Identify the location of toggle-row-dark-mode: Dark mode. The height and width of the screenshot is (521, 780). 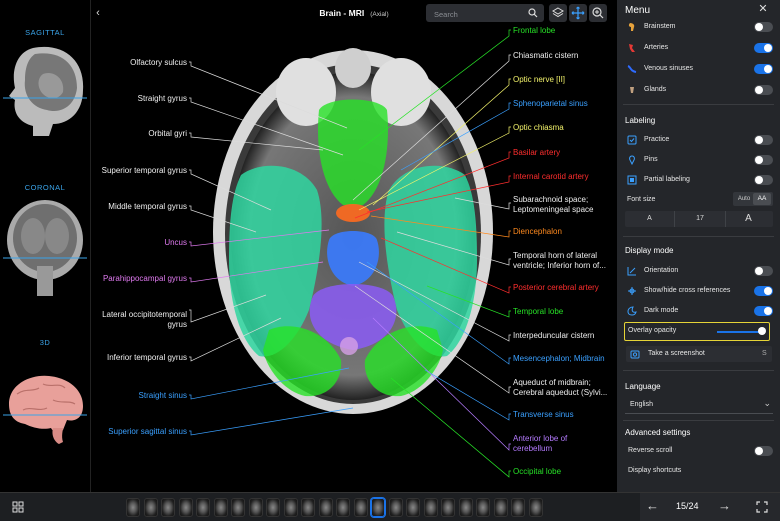
(699, 312).